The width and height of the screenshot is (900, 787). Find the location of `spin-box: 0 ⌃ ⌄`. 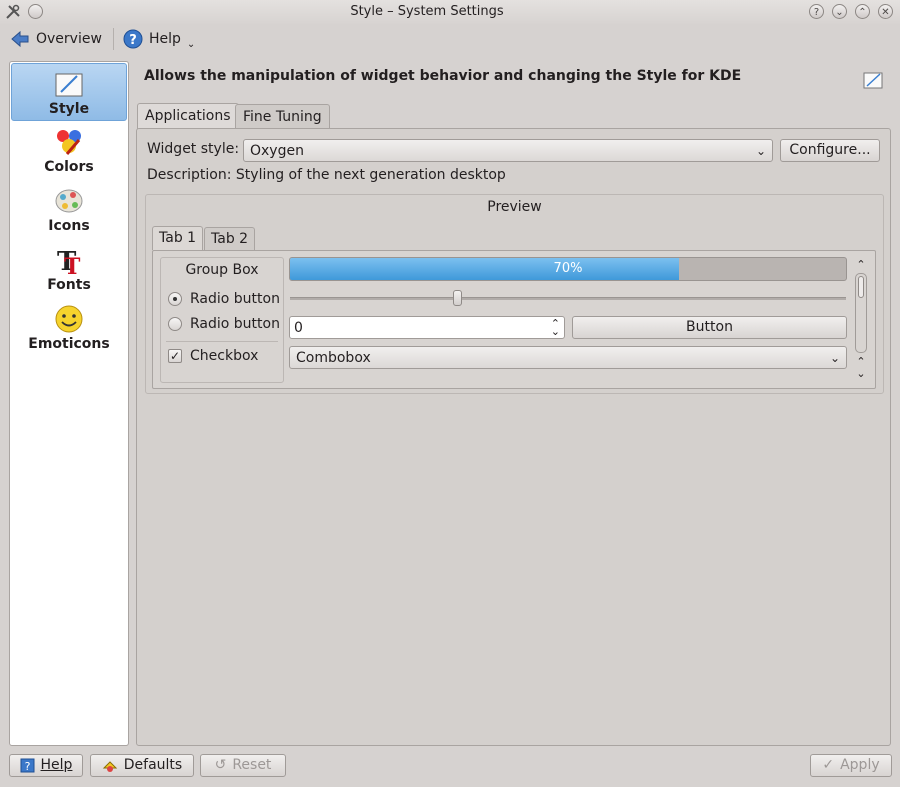

spin-box: 0 ⌃ ⌄ is located at coordinates (427, 327).